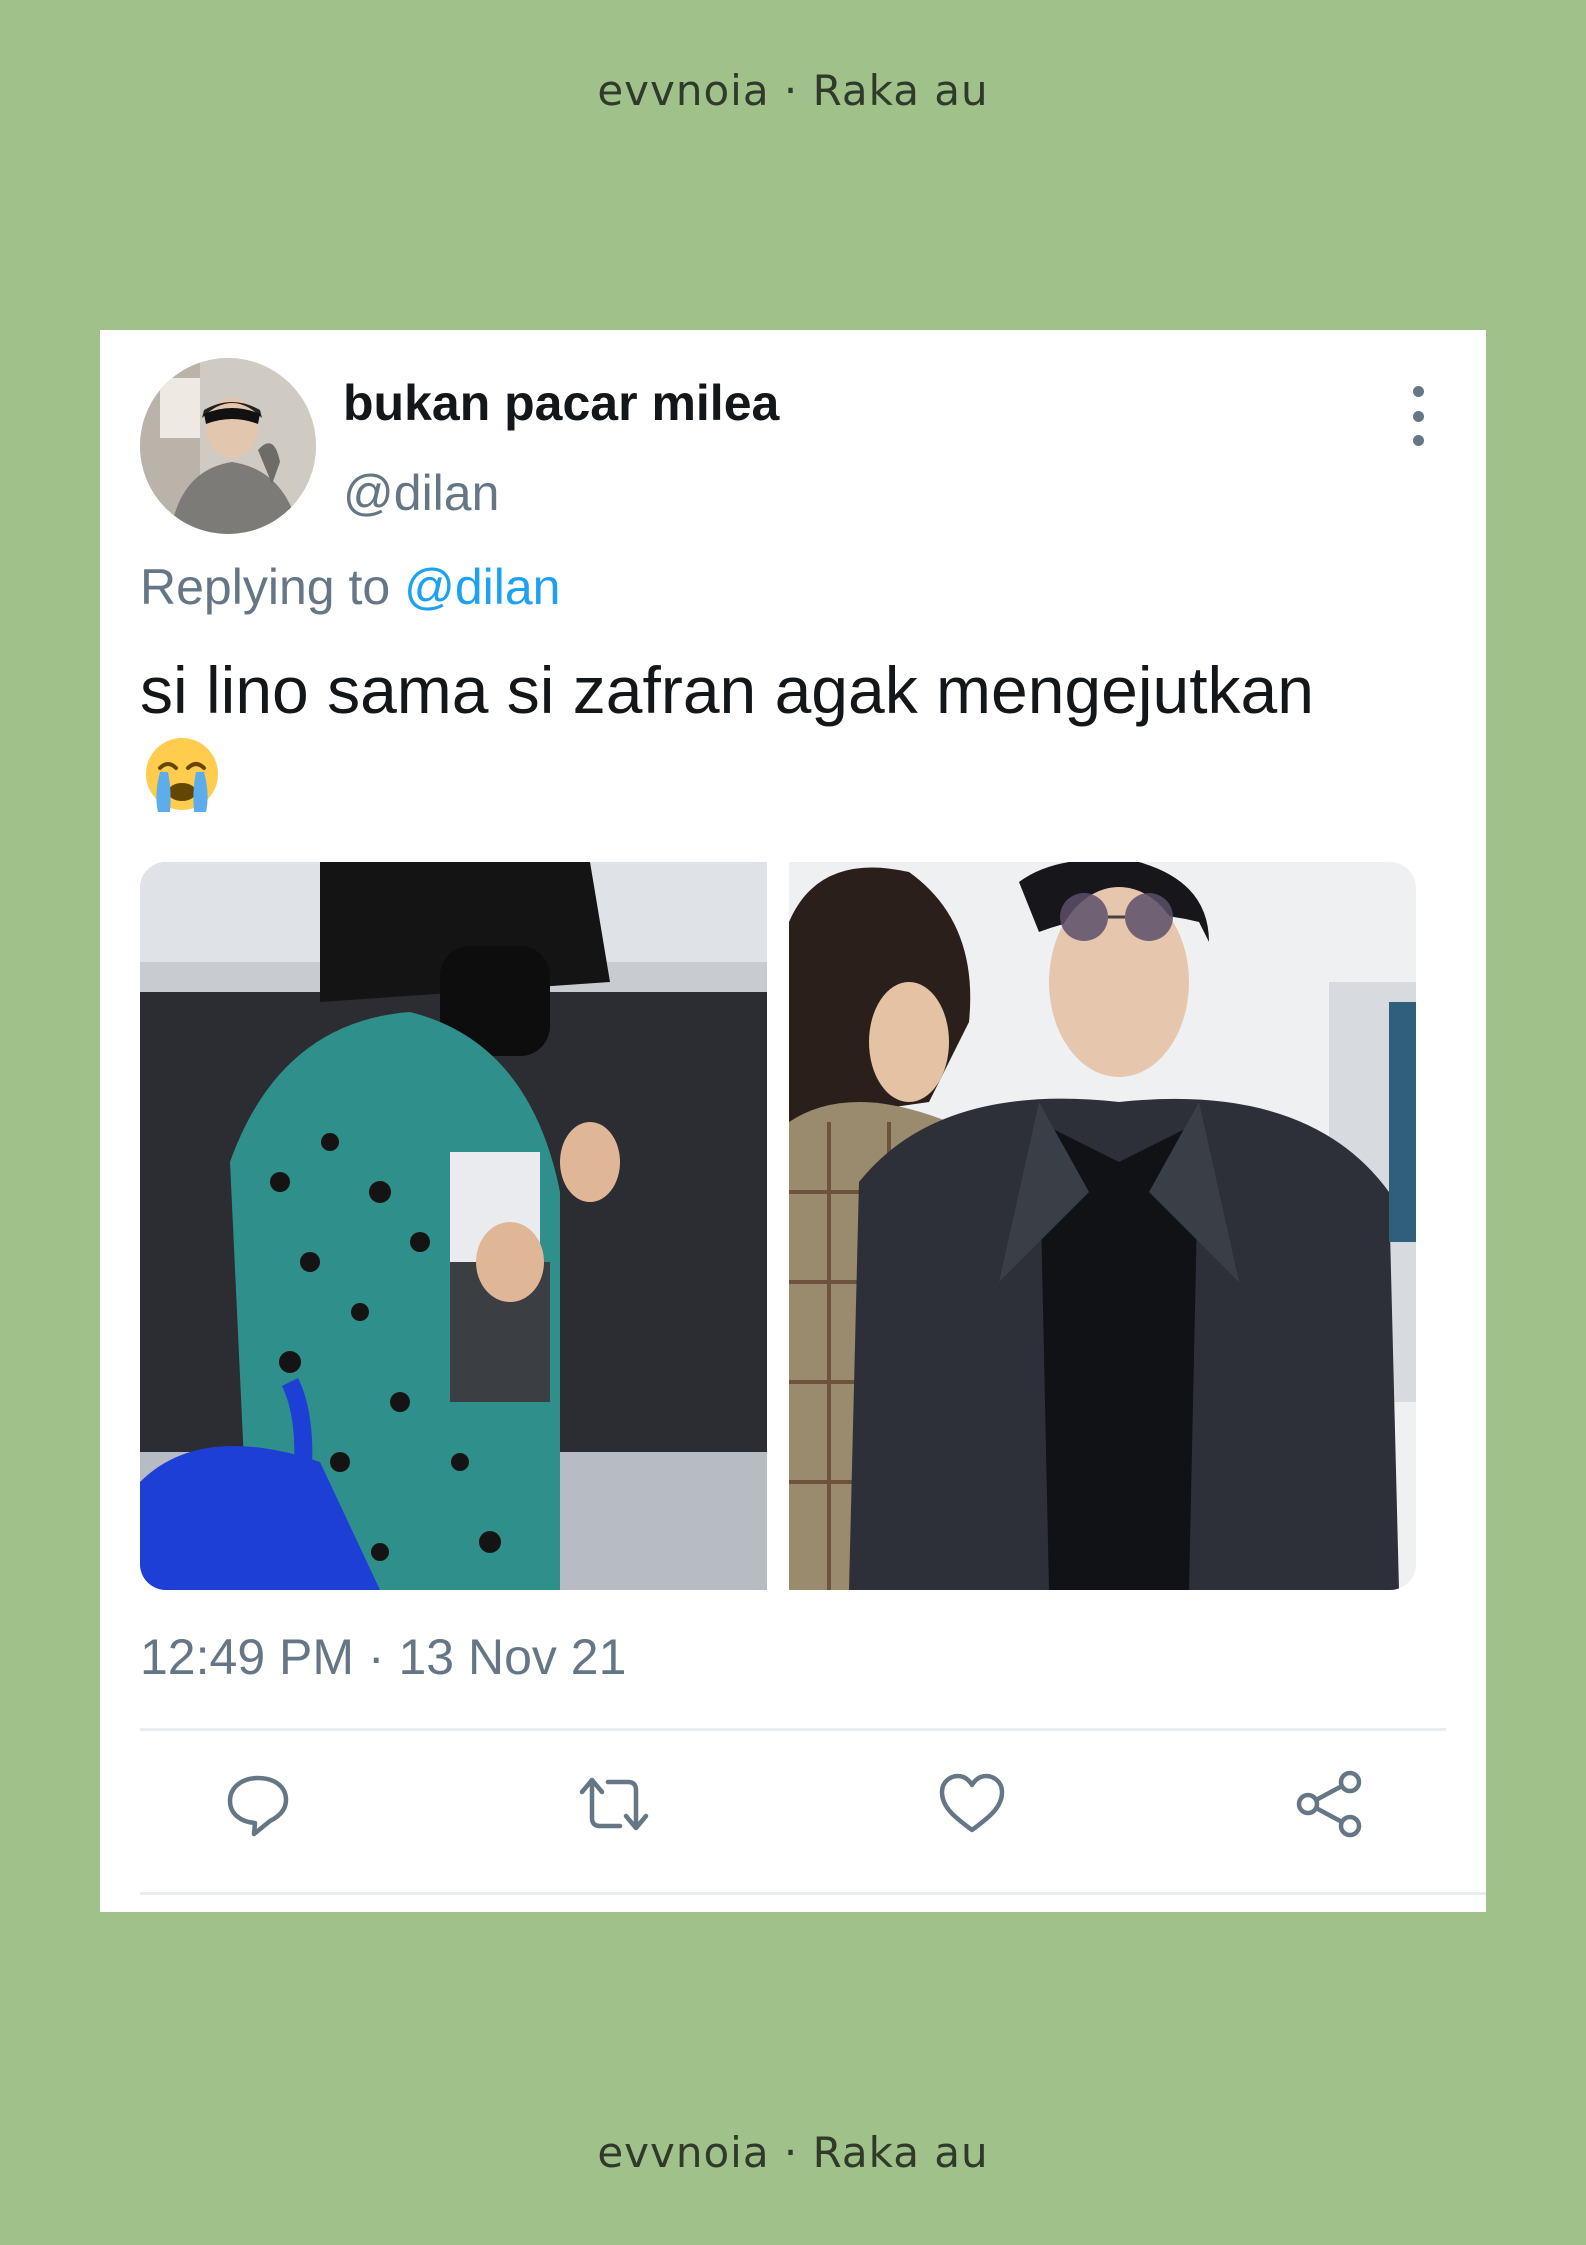  I want to click on share-icon, so click(1329, 1804).